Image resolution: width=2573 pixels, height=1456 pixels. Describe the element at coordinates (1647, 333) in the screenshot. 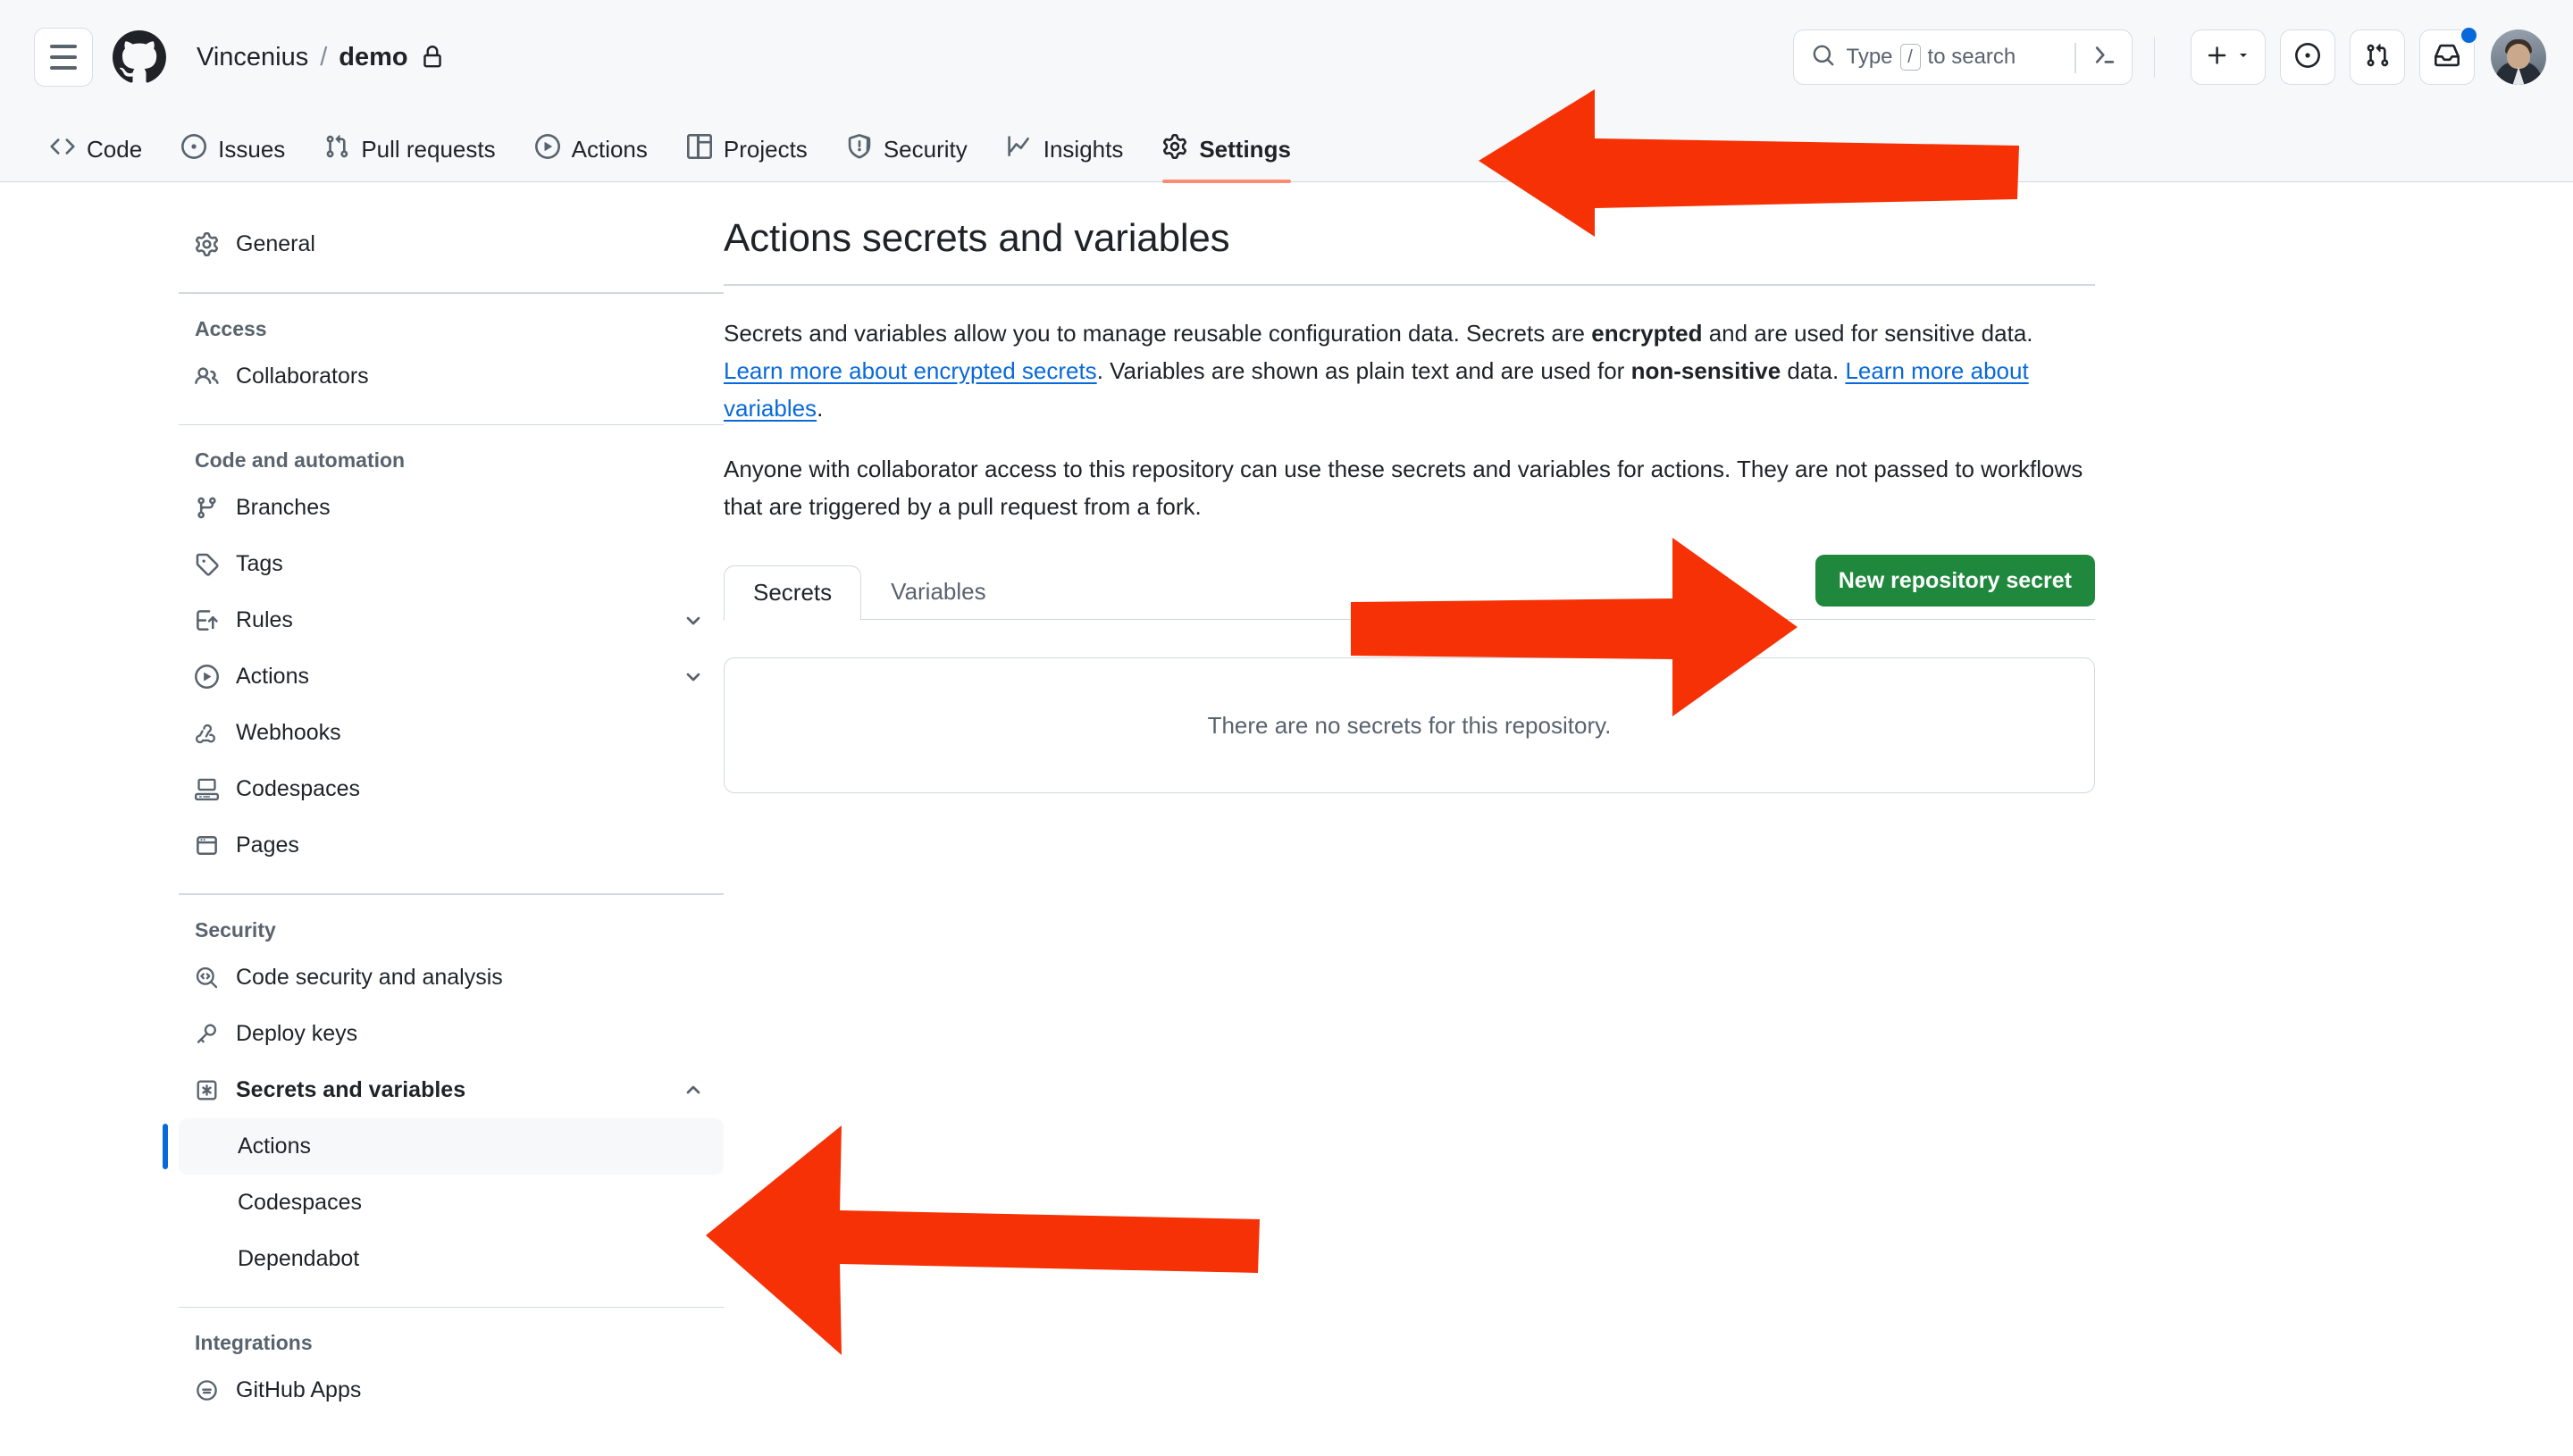

I see `desc-bold-encrypted: encrypted` at that location.